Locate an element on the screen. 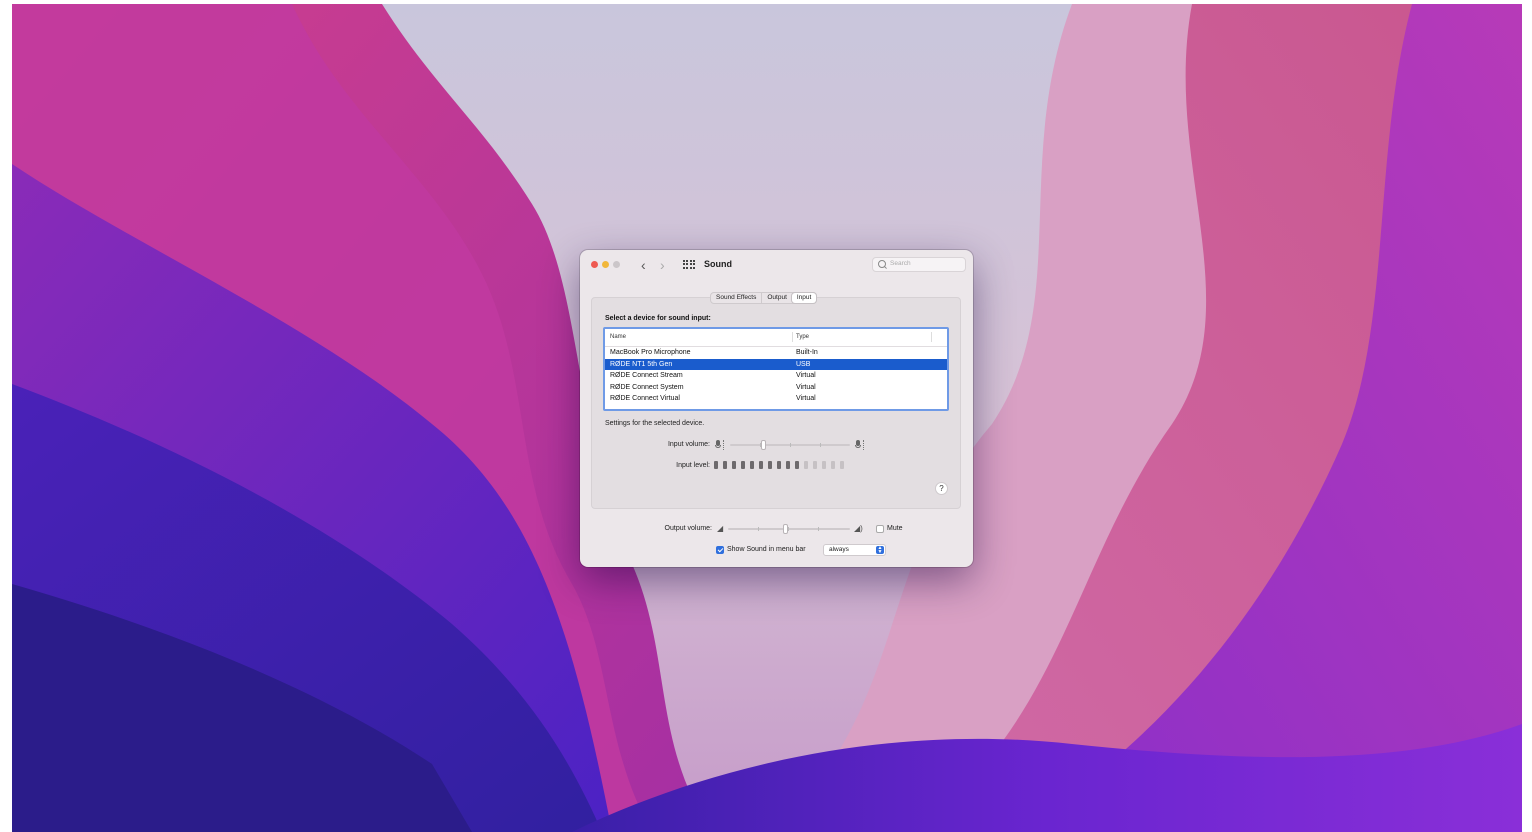  device-type: Built-In is located at coordinates (807, 352).